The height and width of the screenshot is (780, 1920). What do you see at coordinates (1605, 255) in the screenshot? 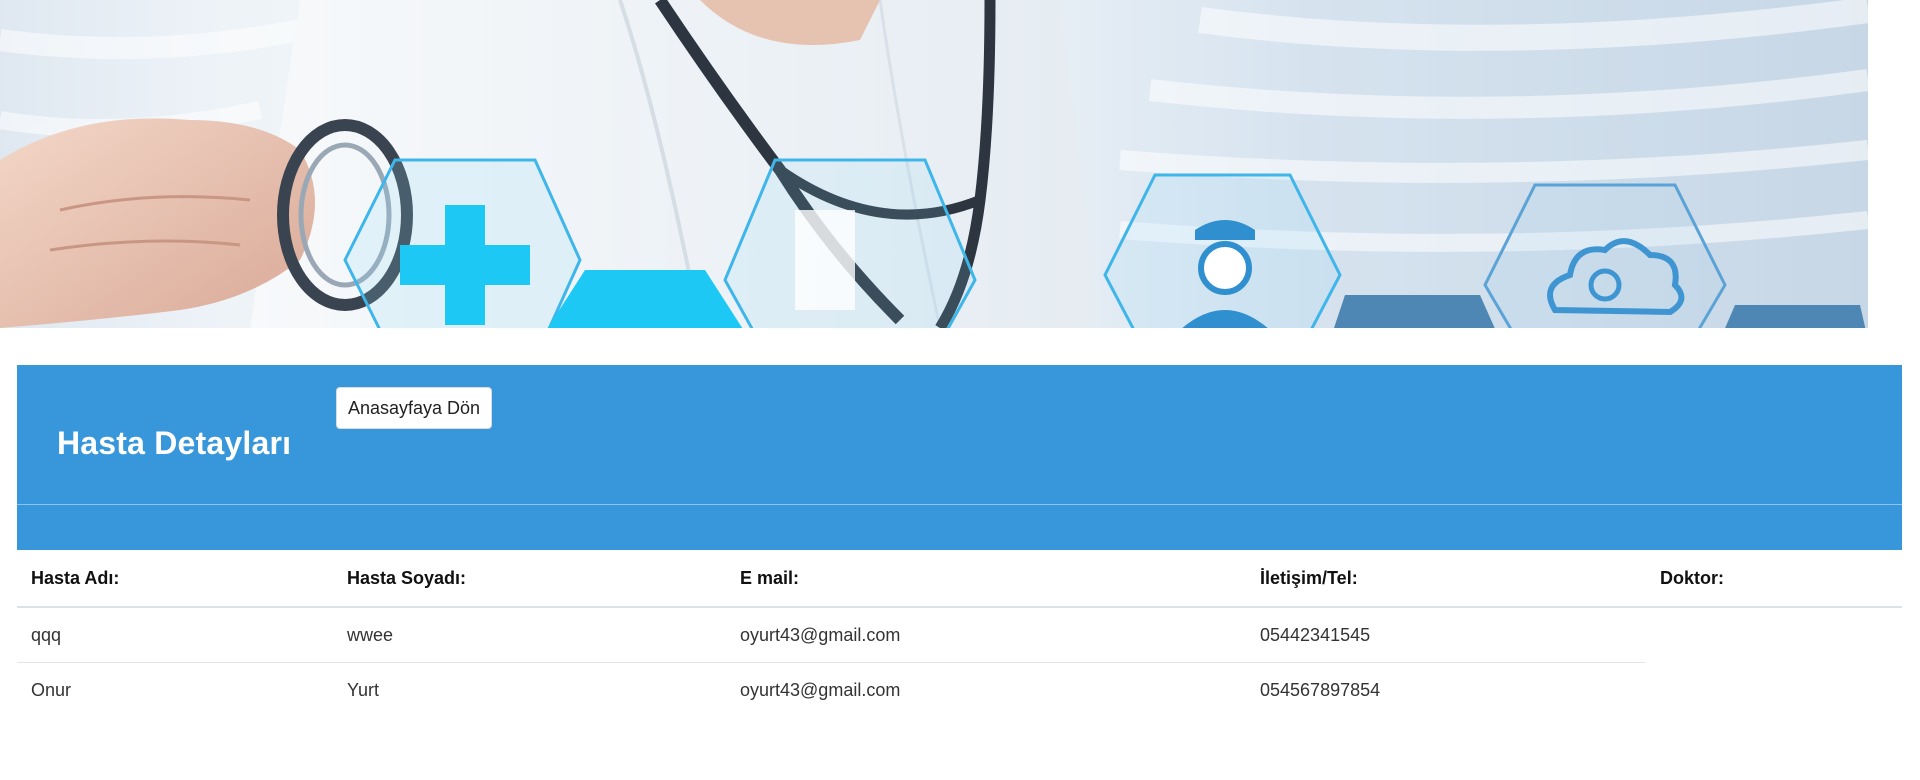
I see `cloud-hexagon` at bounding box center [1605, 255].